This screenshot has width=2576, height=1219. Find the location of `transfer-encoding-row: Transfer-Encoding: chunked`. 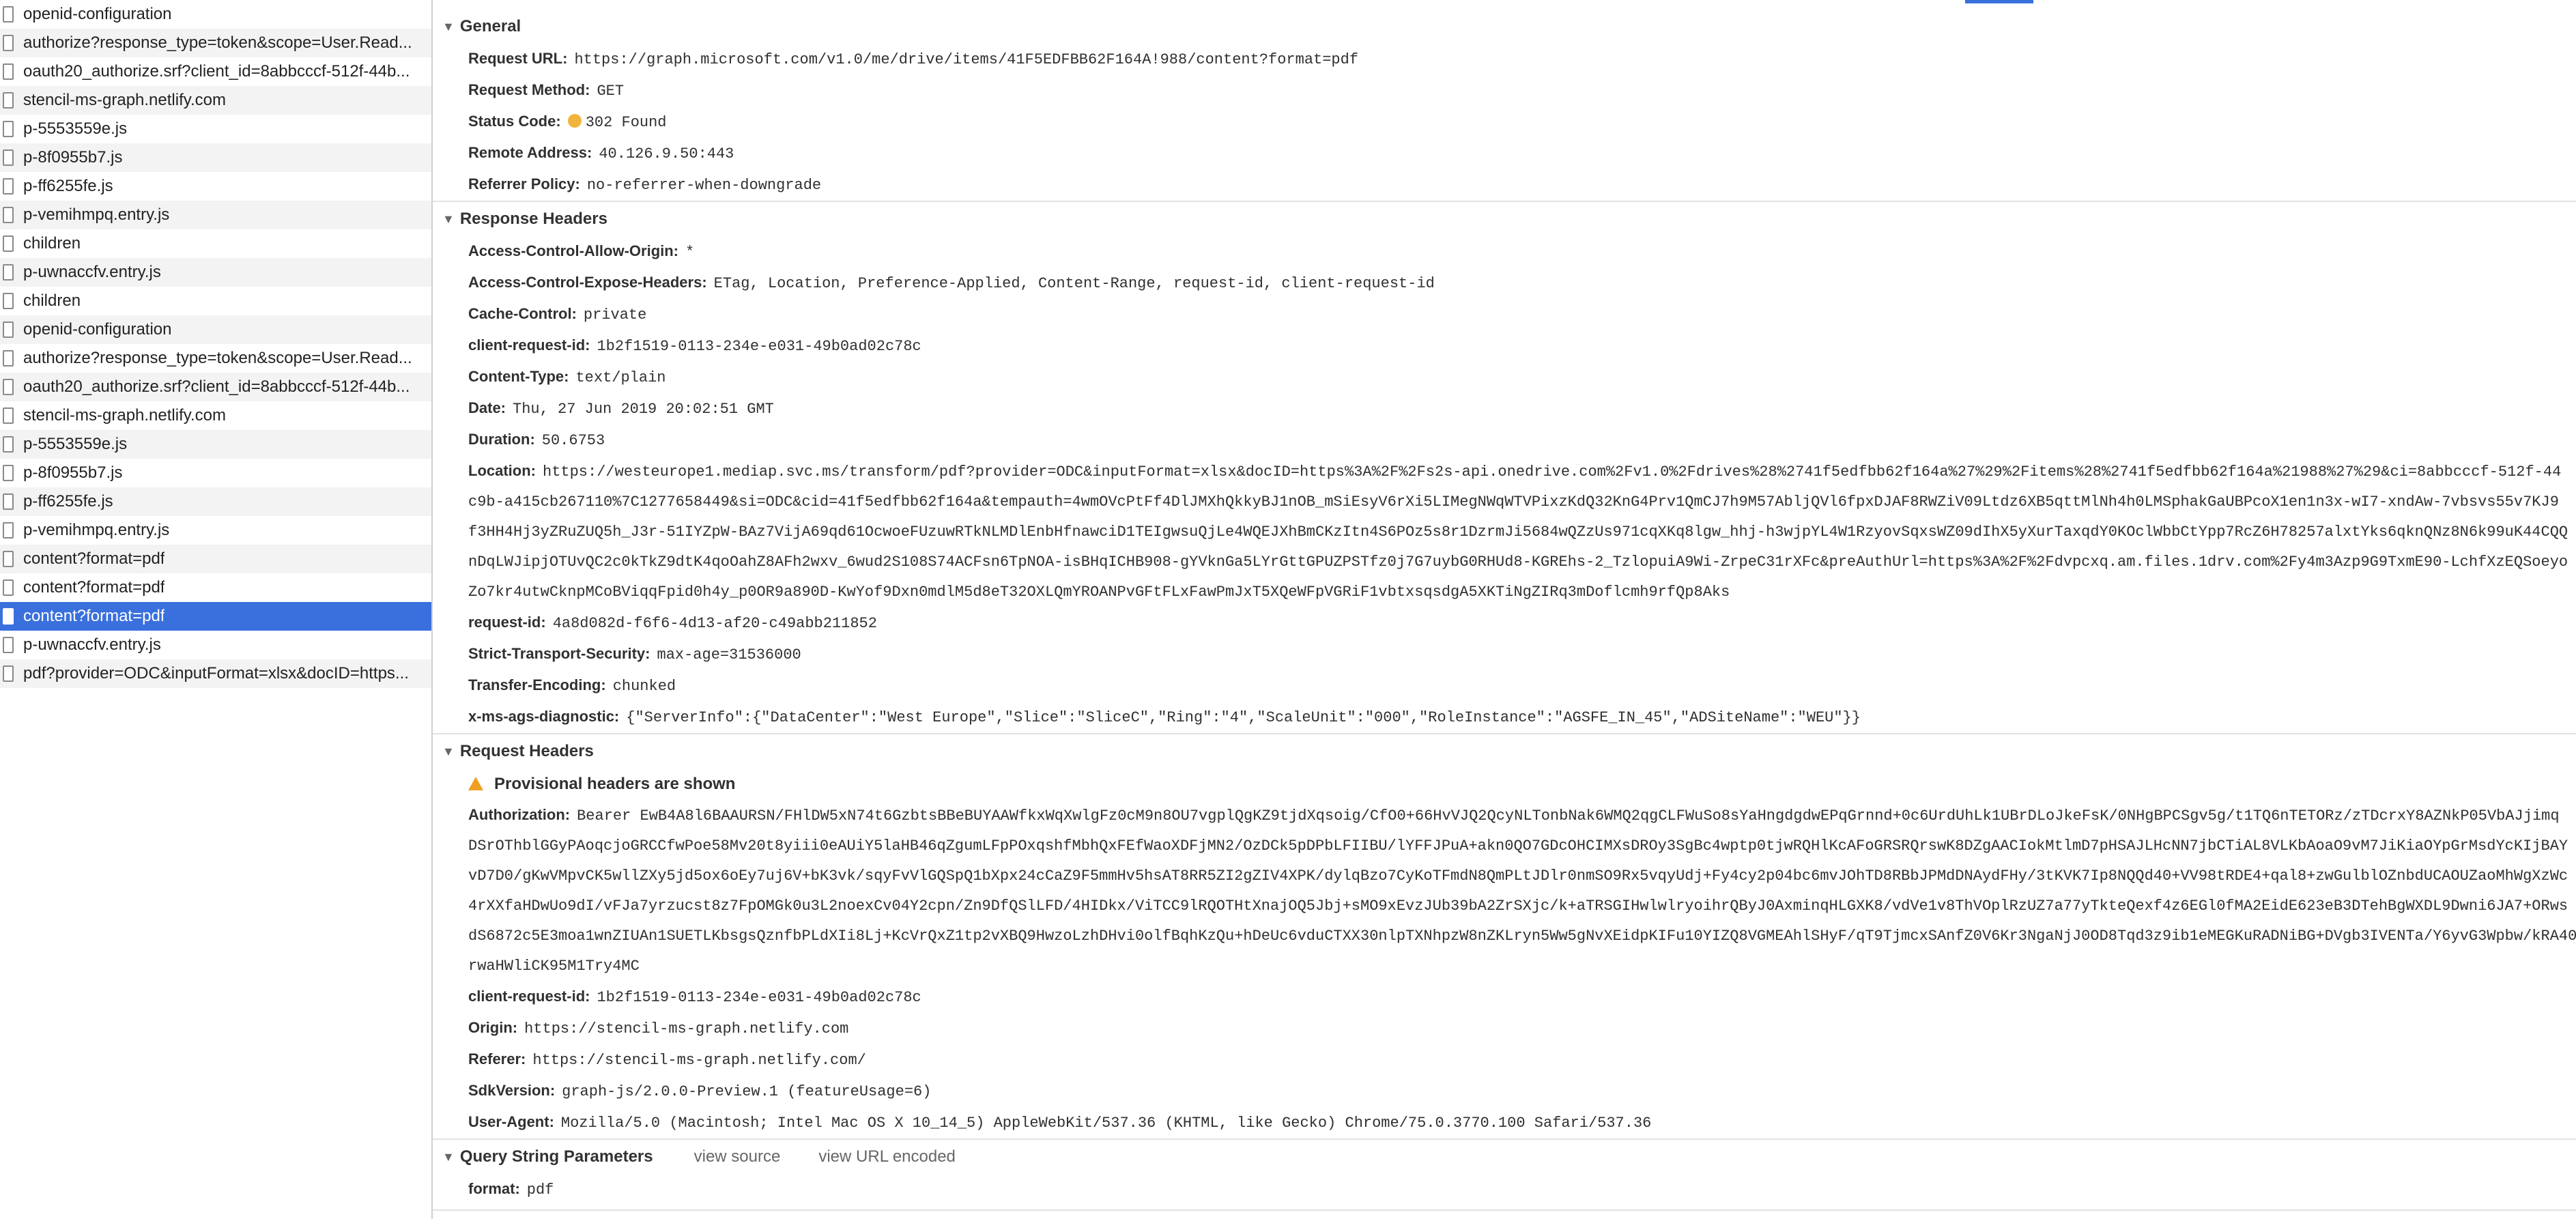

transfer-encoding-row: Transfer-Encoding: chunked is located at coordinates (1504, 686).